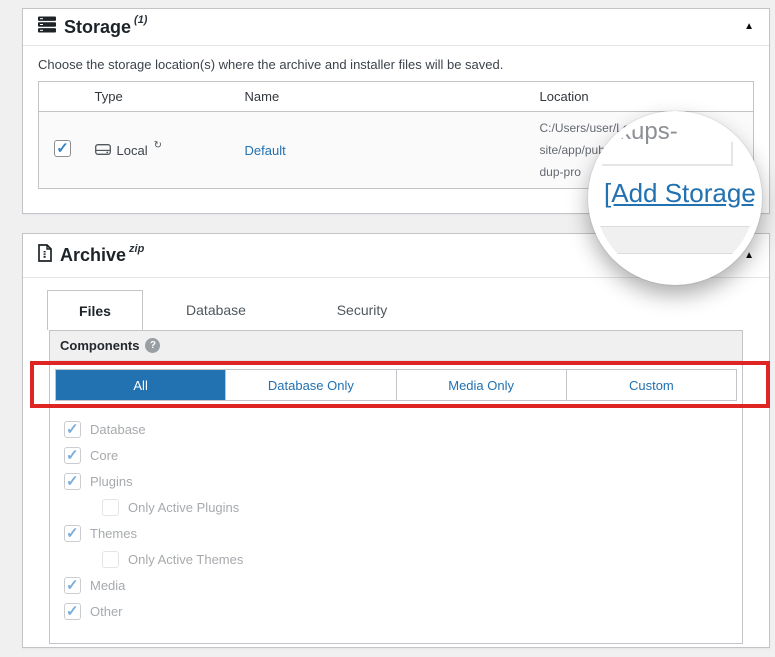 The image size is (775, 657). Describe the element at coordinates (72, 429) in the screenshot. I see `database-checkbox` at that location.